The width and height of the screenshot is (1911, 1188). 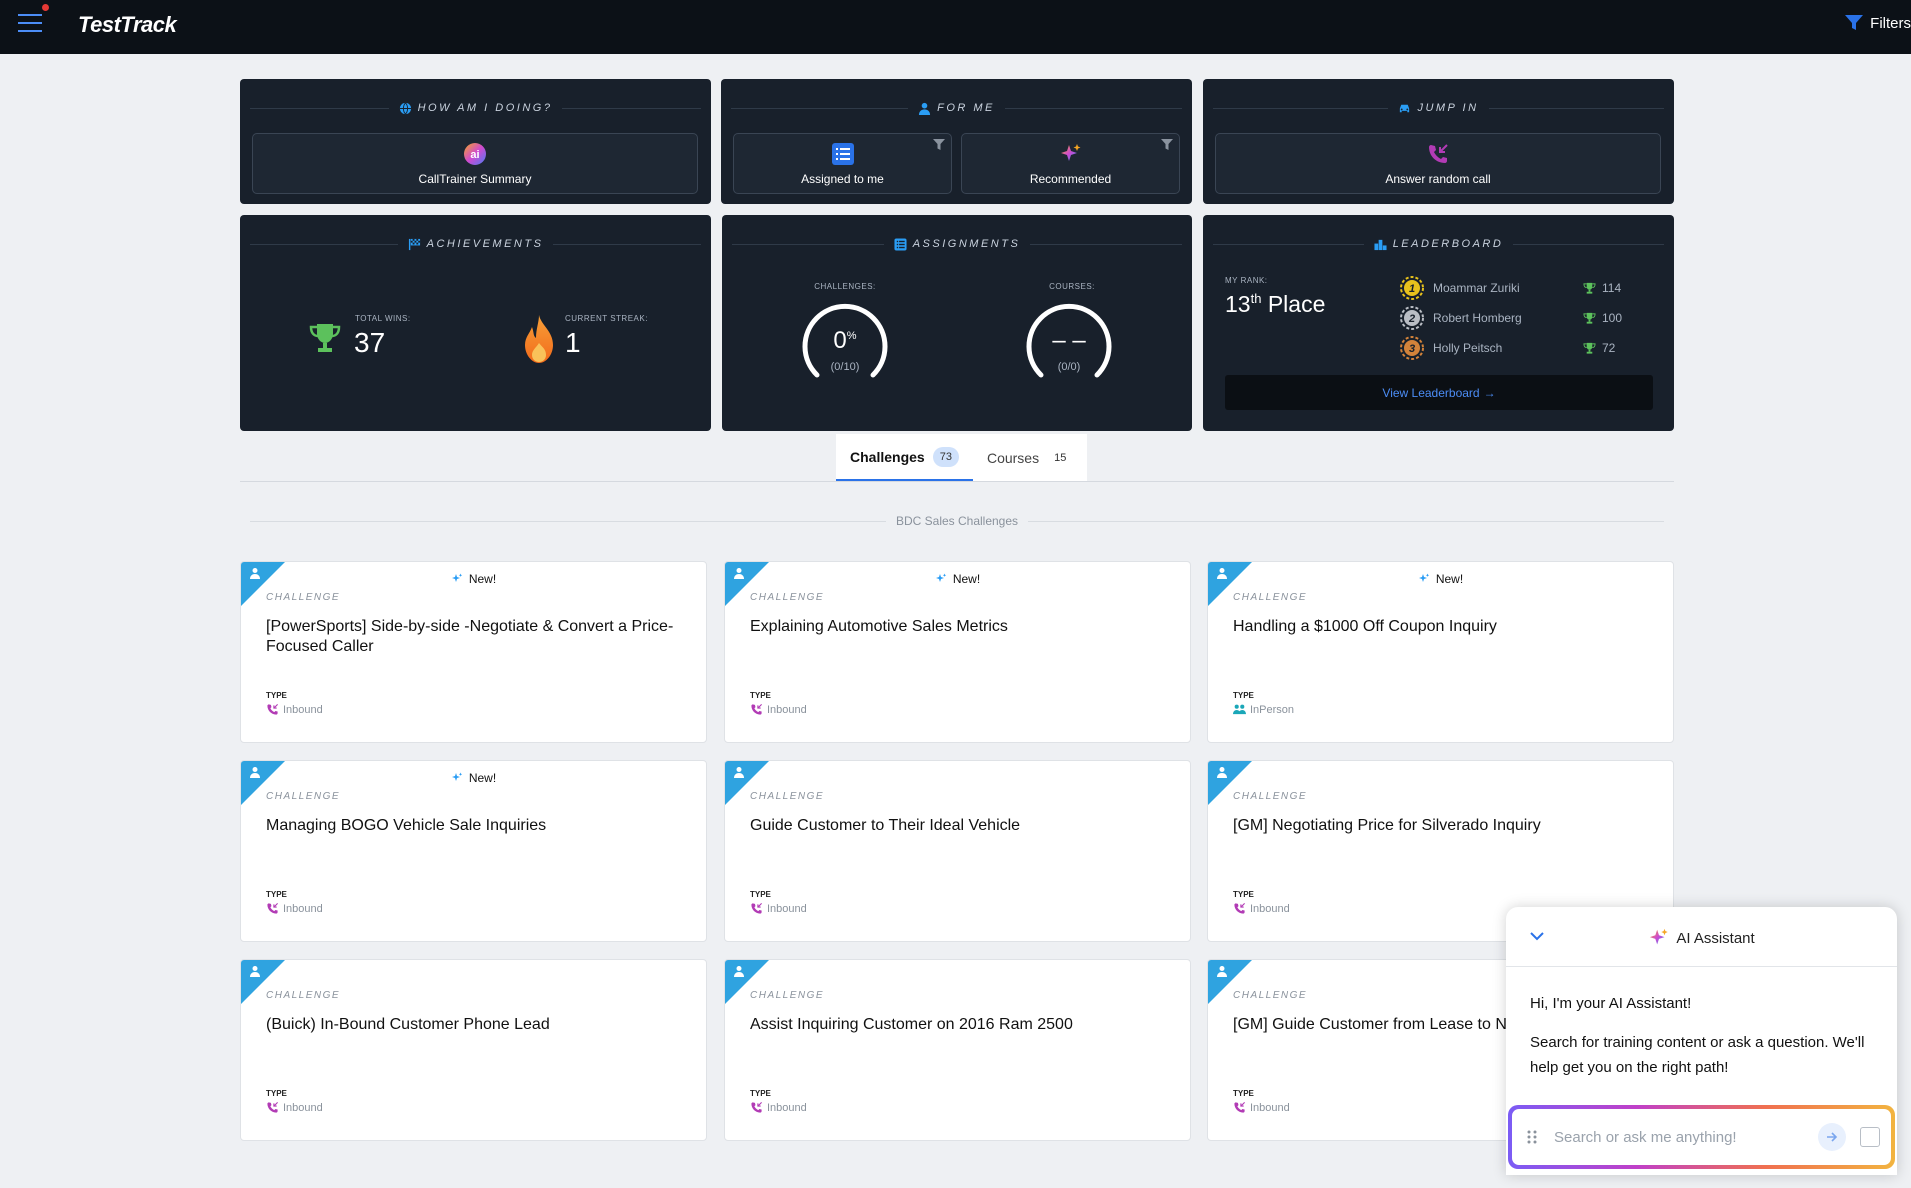 I want to click on ai-search-input, so click(x=1679, y=1137).